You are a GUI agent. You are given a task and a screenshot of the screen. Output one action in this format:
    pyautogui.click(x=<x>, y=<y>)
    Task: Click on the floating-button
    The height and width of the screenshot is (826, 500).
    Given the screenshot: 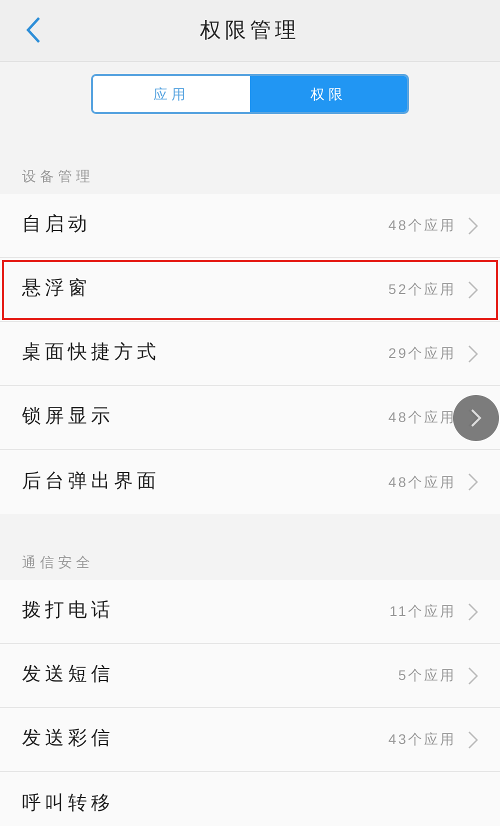 What is the action you would take?
    pyautogui.click(x=476, y=418)
    